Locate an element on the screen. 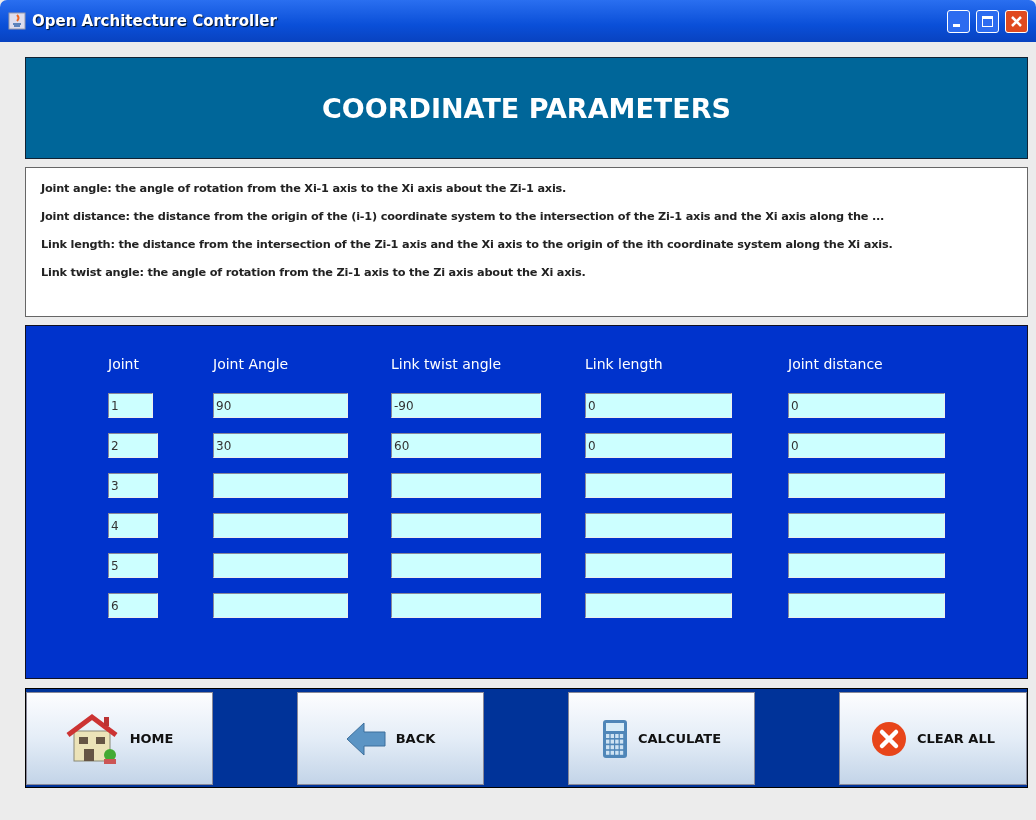 The image size is (1036, 820). column-header: Joint Angle is located at coordinates (251, 365).